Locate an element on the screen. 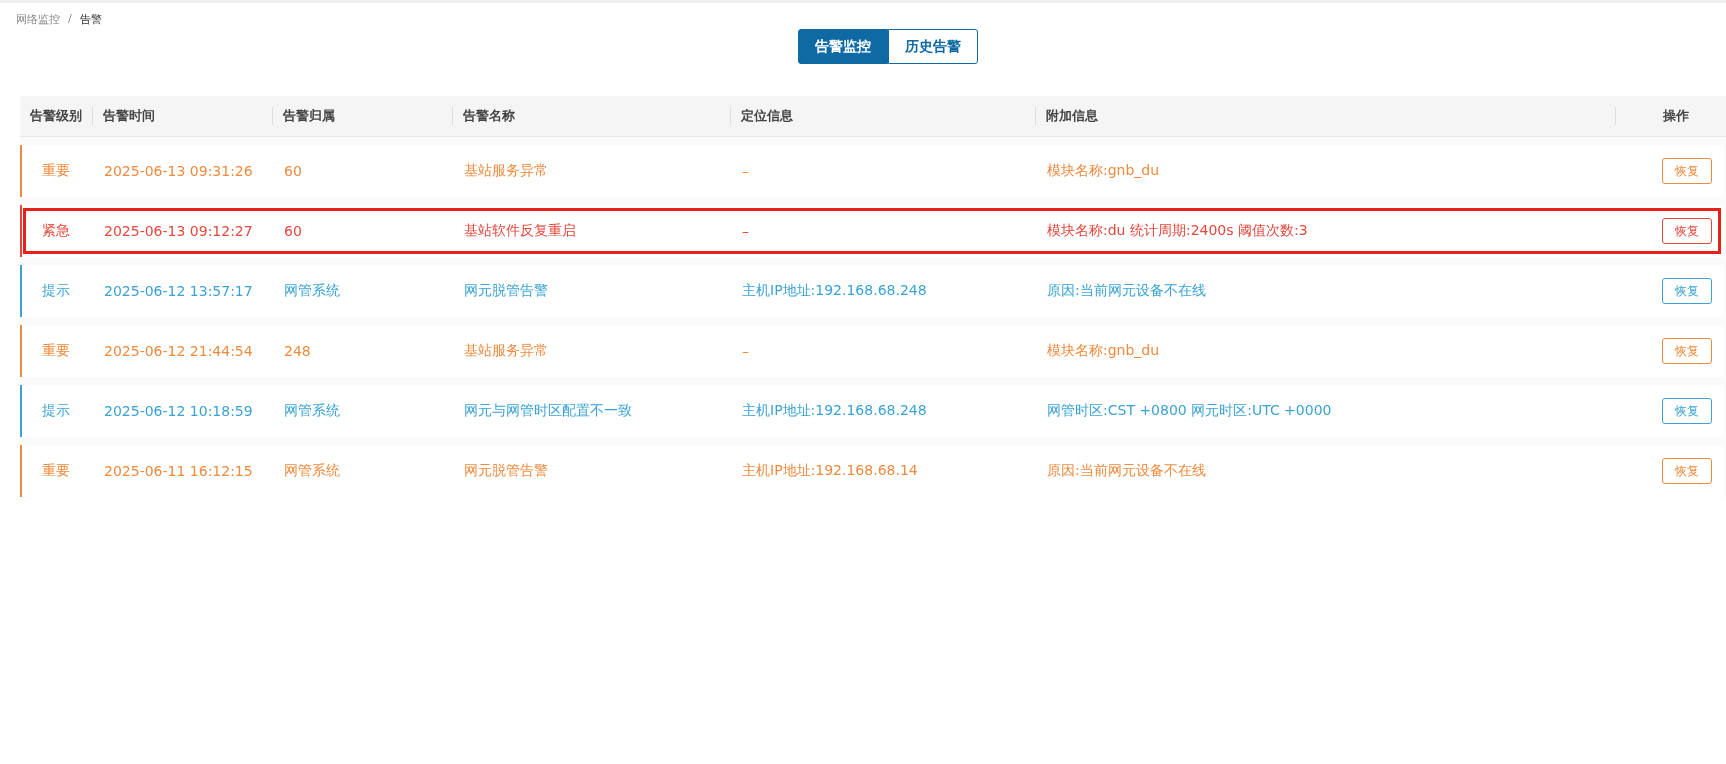  time-cell-text: 2025-06-12 21:44:54 is located at coordinates (178, 351).